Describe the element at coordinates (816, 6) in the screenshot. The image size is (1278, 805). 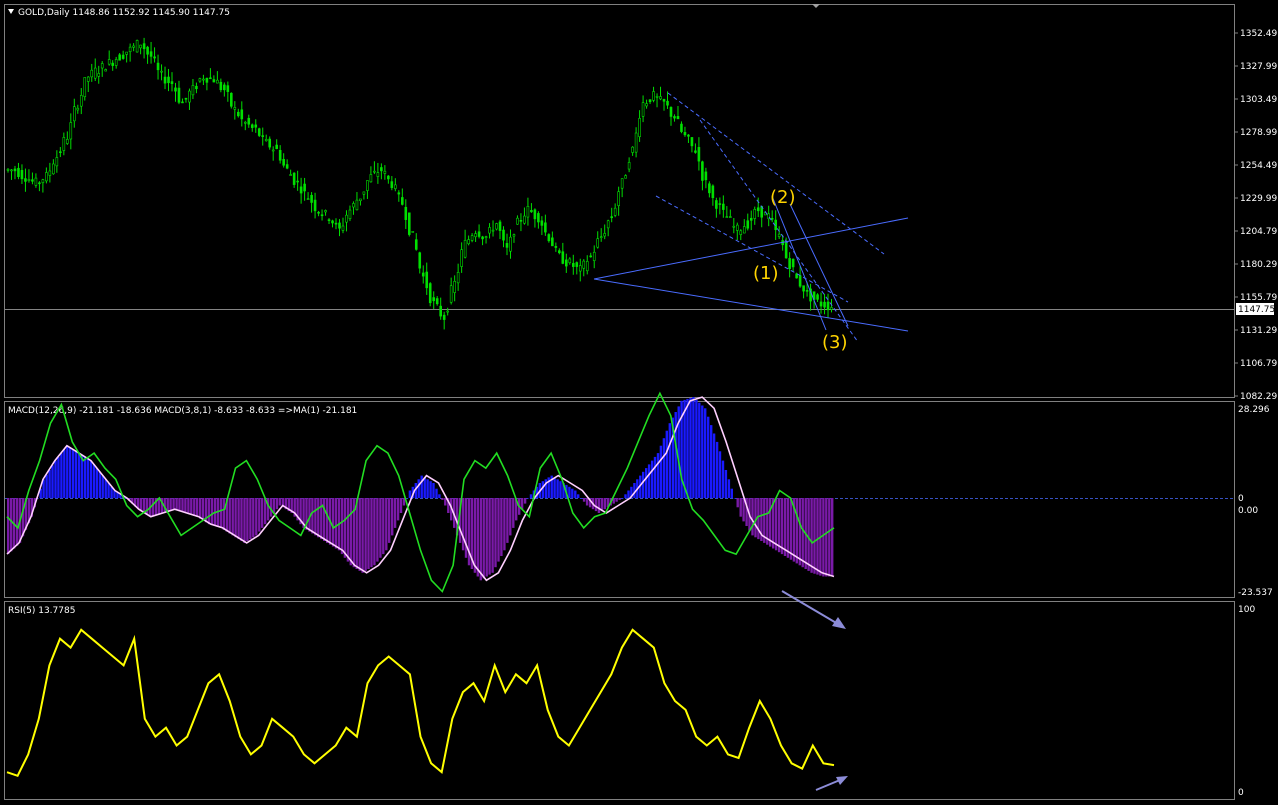
I see `scroll-marker-icon` at that location.